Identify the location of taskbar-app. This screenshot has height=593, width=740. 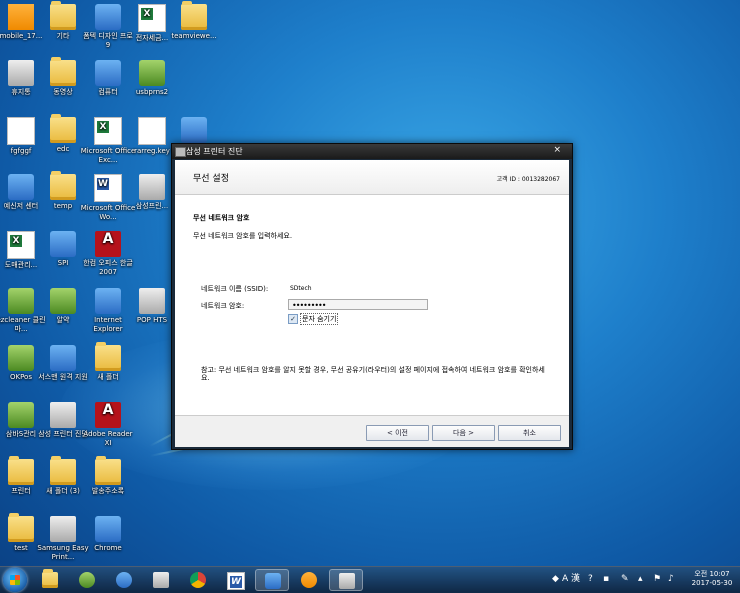
(161, 580).